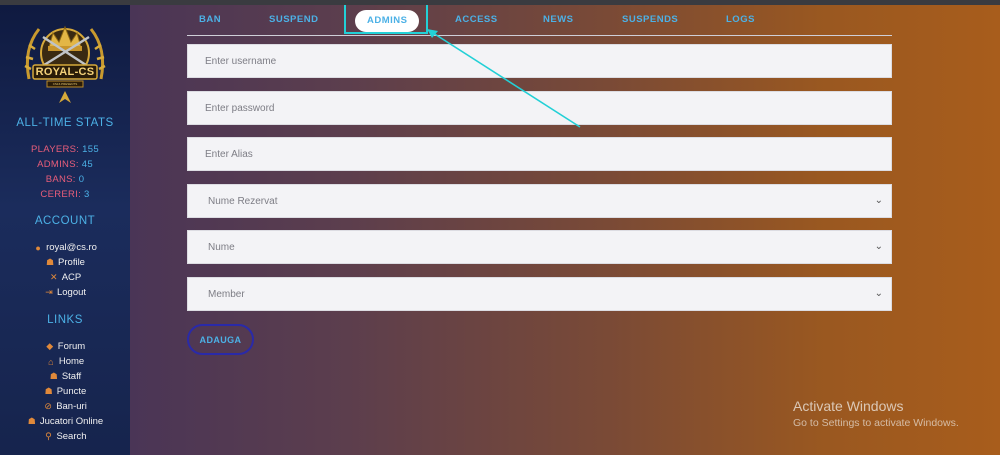 The height and width of the screenshot is (455, 1000). I want to click on links-title: LINKS, so click(65, 320).